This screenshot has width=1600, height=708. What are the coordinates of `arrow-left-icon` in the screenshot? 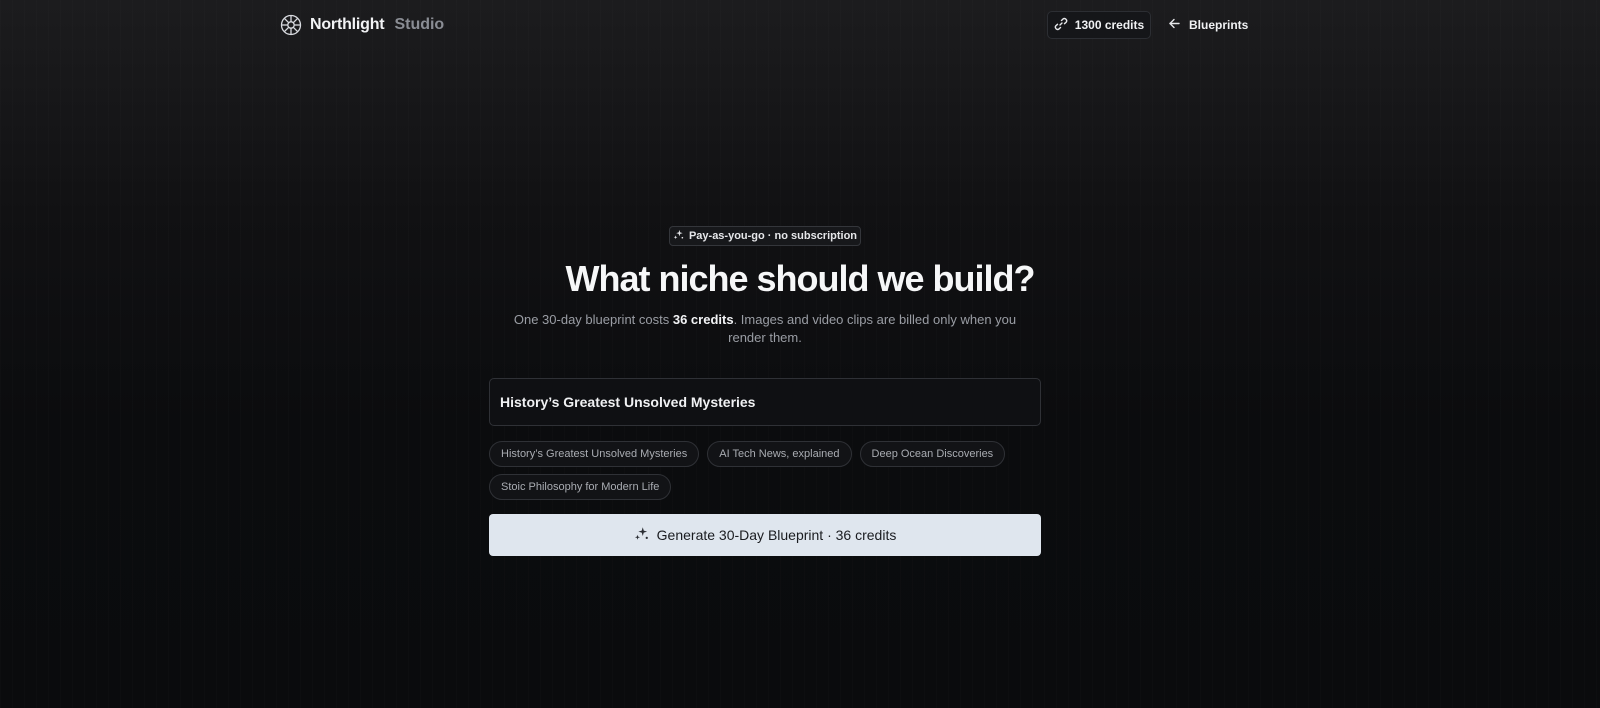 It's located at (1174, 25).